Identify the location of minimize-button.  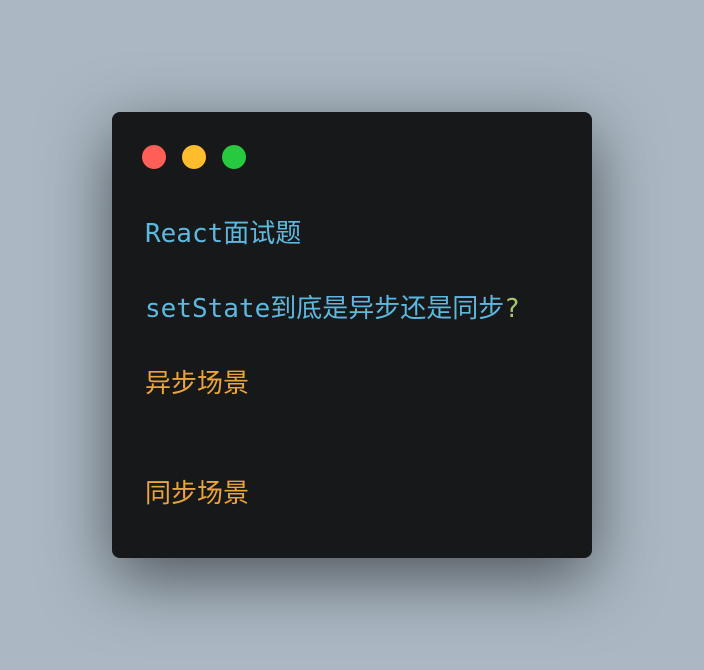
(194, 157).